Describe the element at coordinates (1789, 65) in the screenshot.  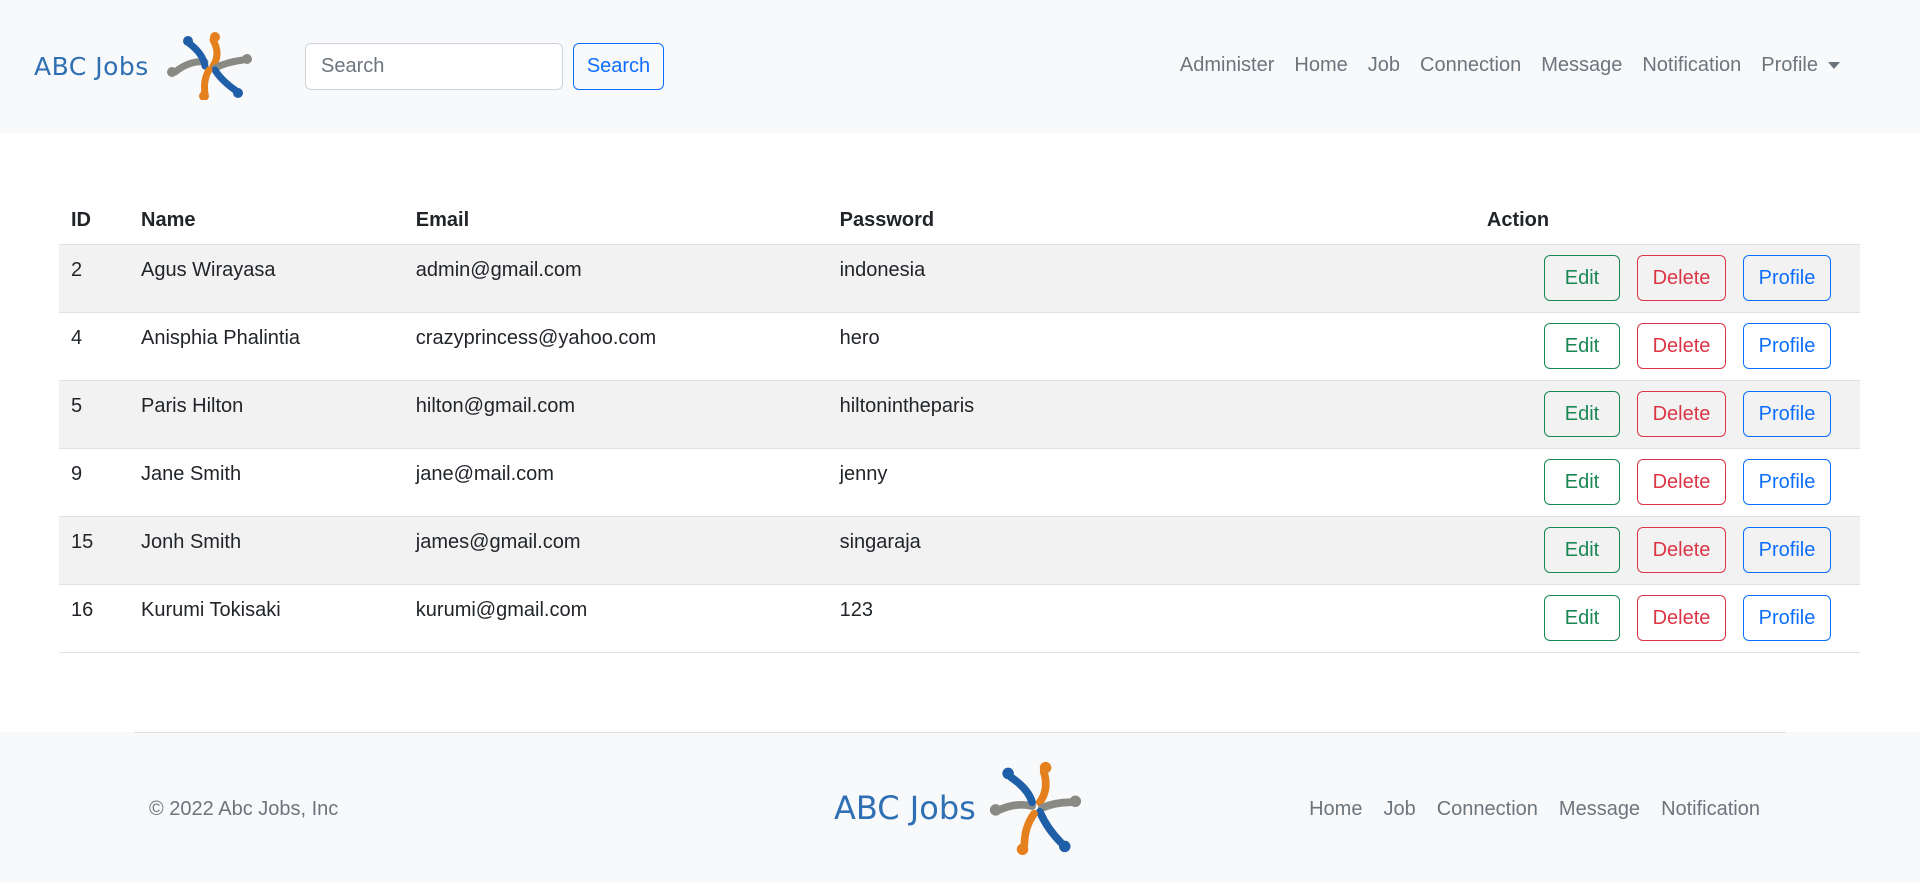
I see `profile-dropdown-label: Profile` at that location.